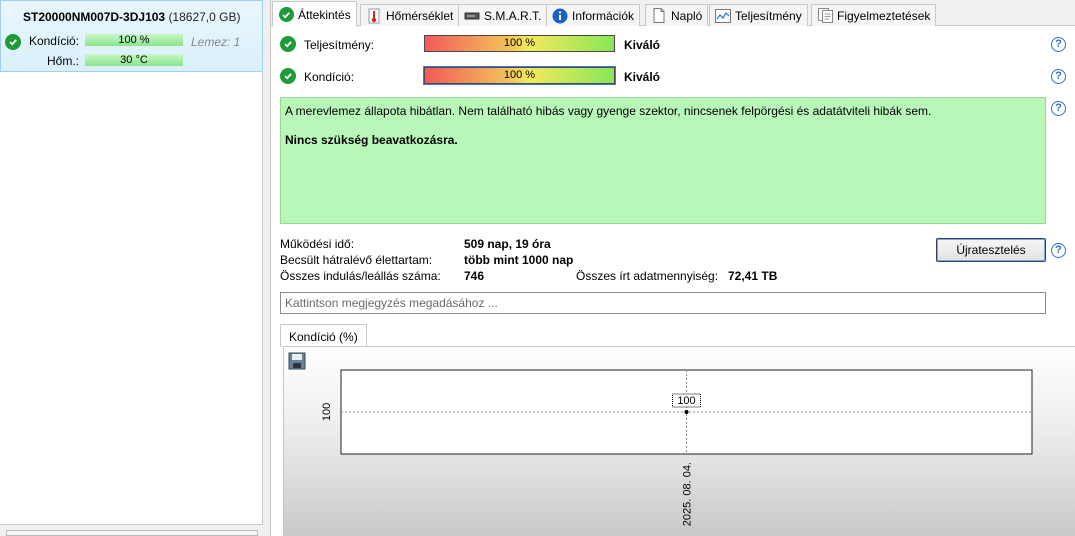 The height and width of the screenshot is (536, 1075). I want to click on drive-condition-bar: 100 %, so click(134, 40).